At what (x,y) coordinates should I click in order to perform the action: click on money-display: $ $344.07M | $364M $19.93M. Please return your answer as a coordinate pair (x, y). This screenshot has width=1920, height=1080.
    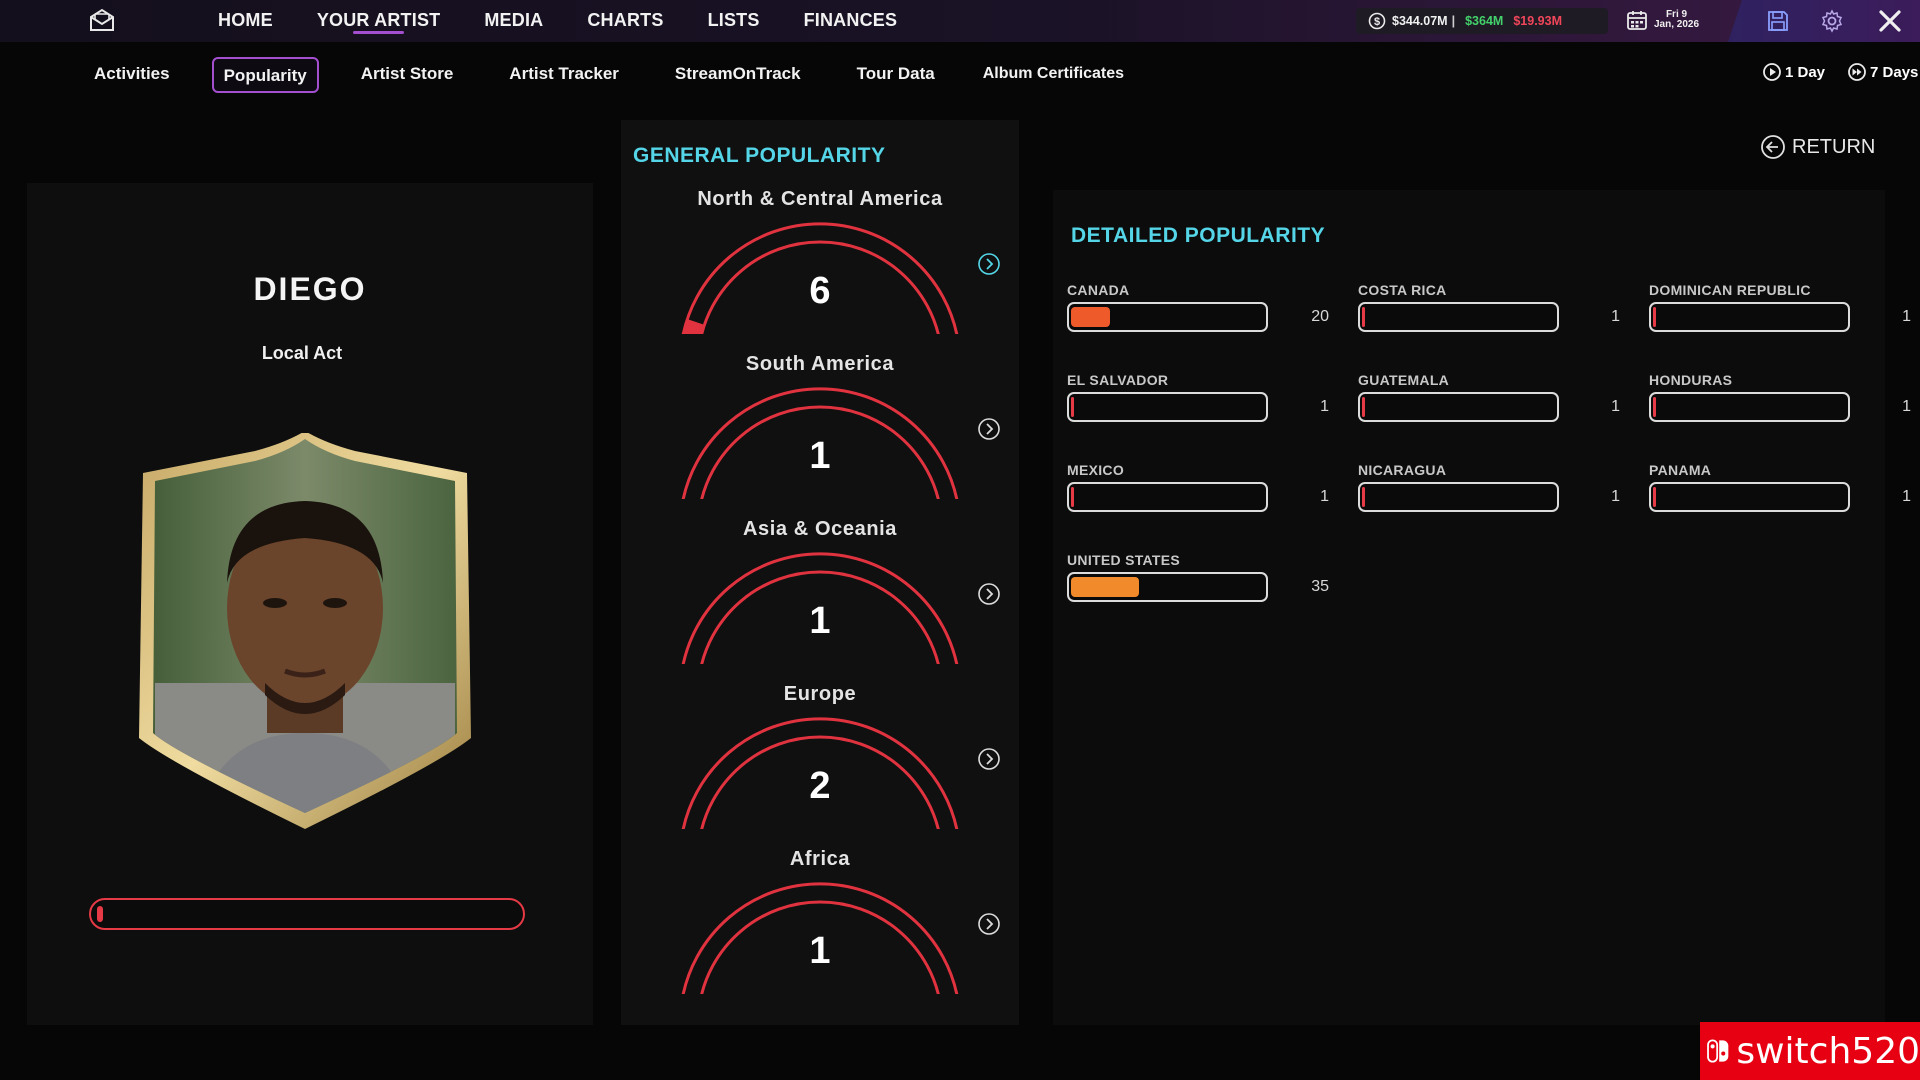
    Looking at the image, I should click on (1482, 21).